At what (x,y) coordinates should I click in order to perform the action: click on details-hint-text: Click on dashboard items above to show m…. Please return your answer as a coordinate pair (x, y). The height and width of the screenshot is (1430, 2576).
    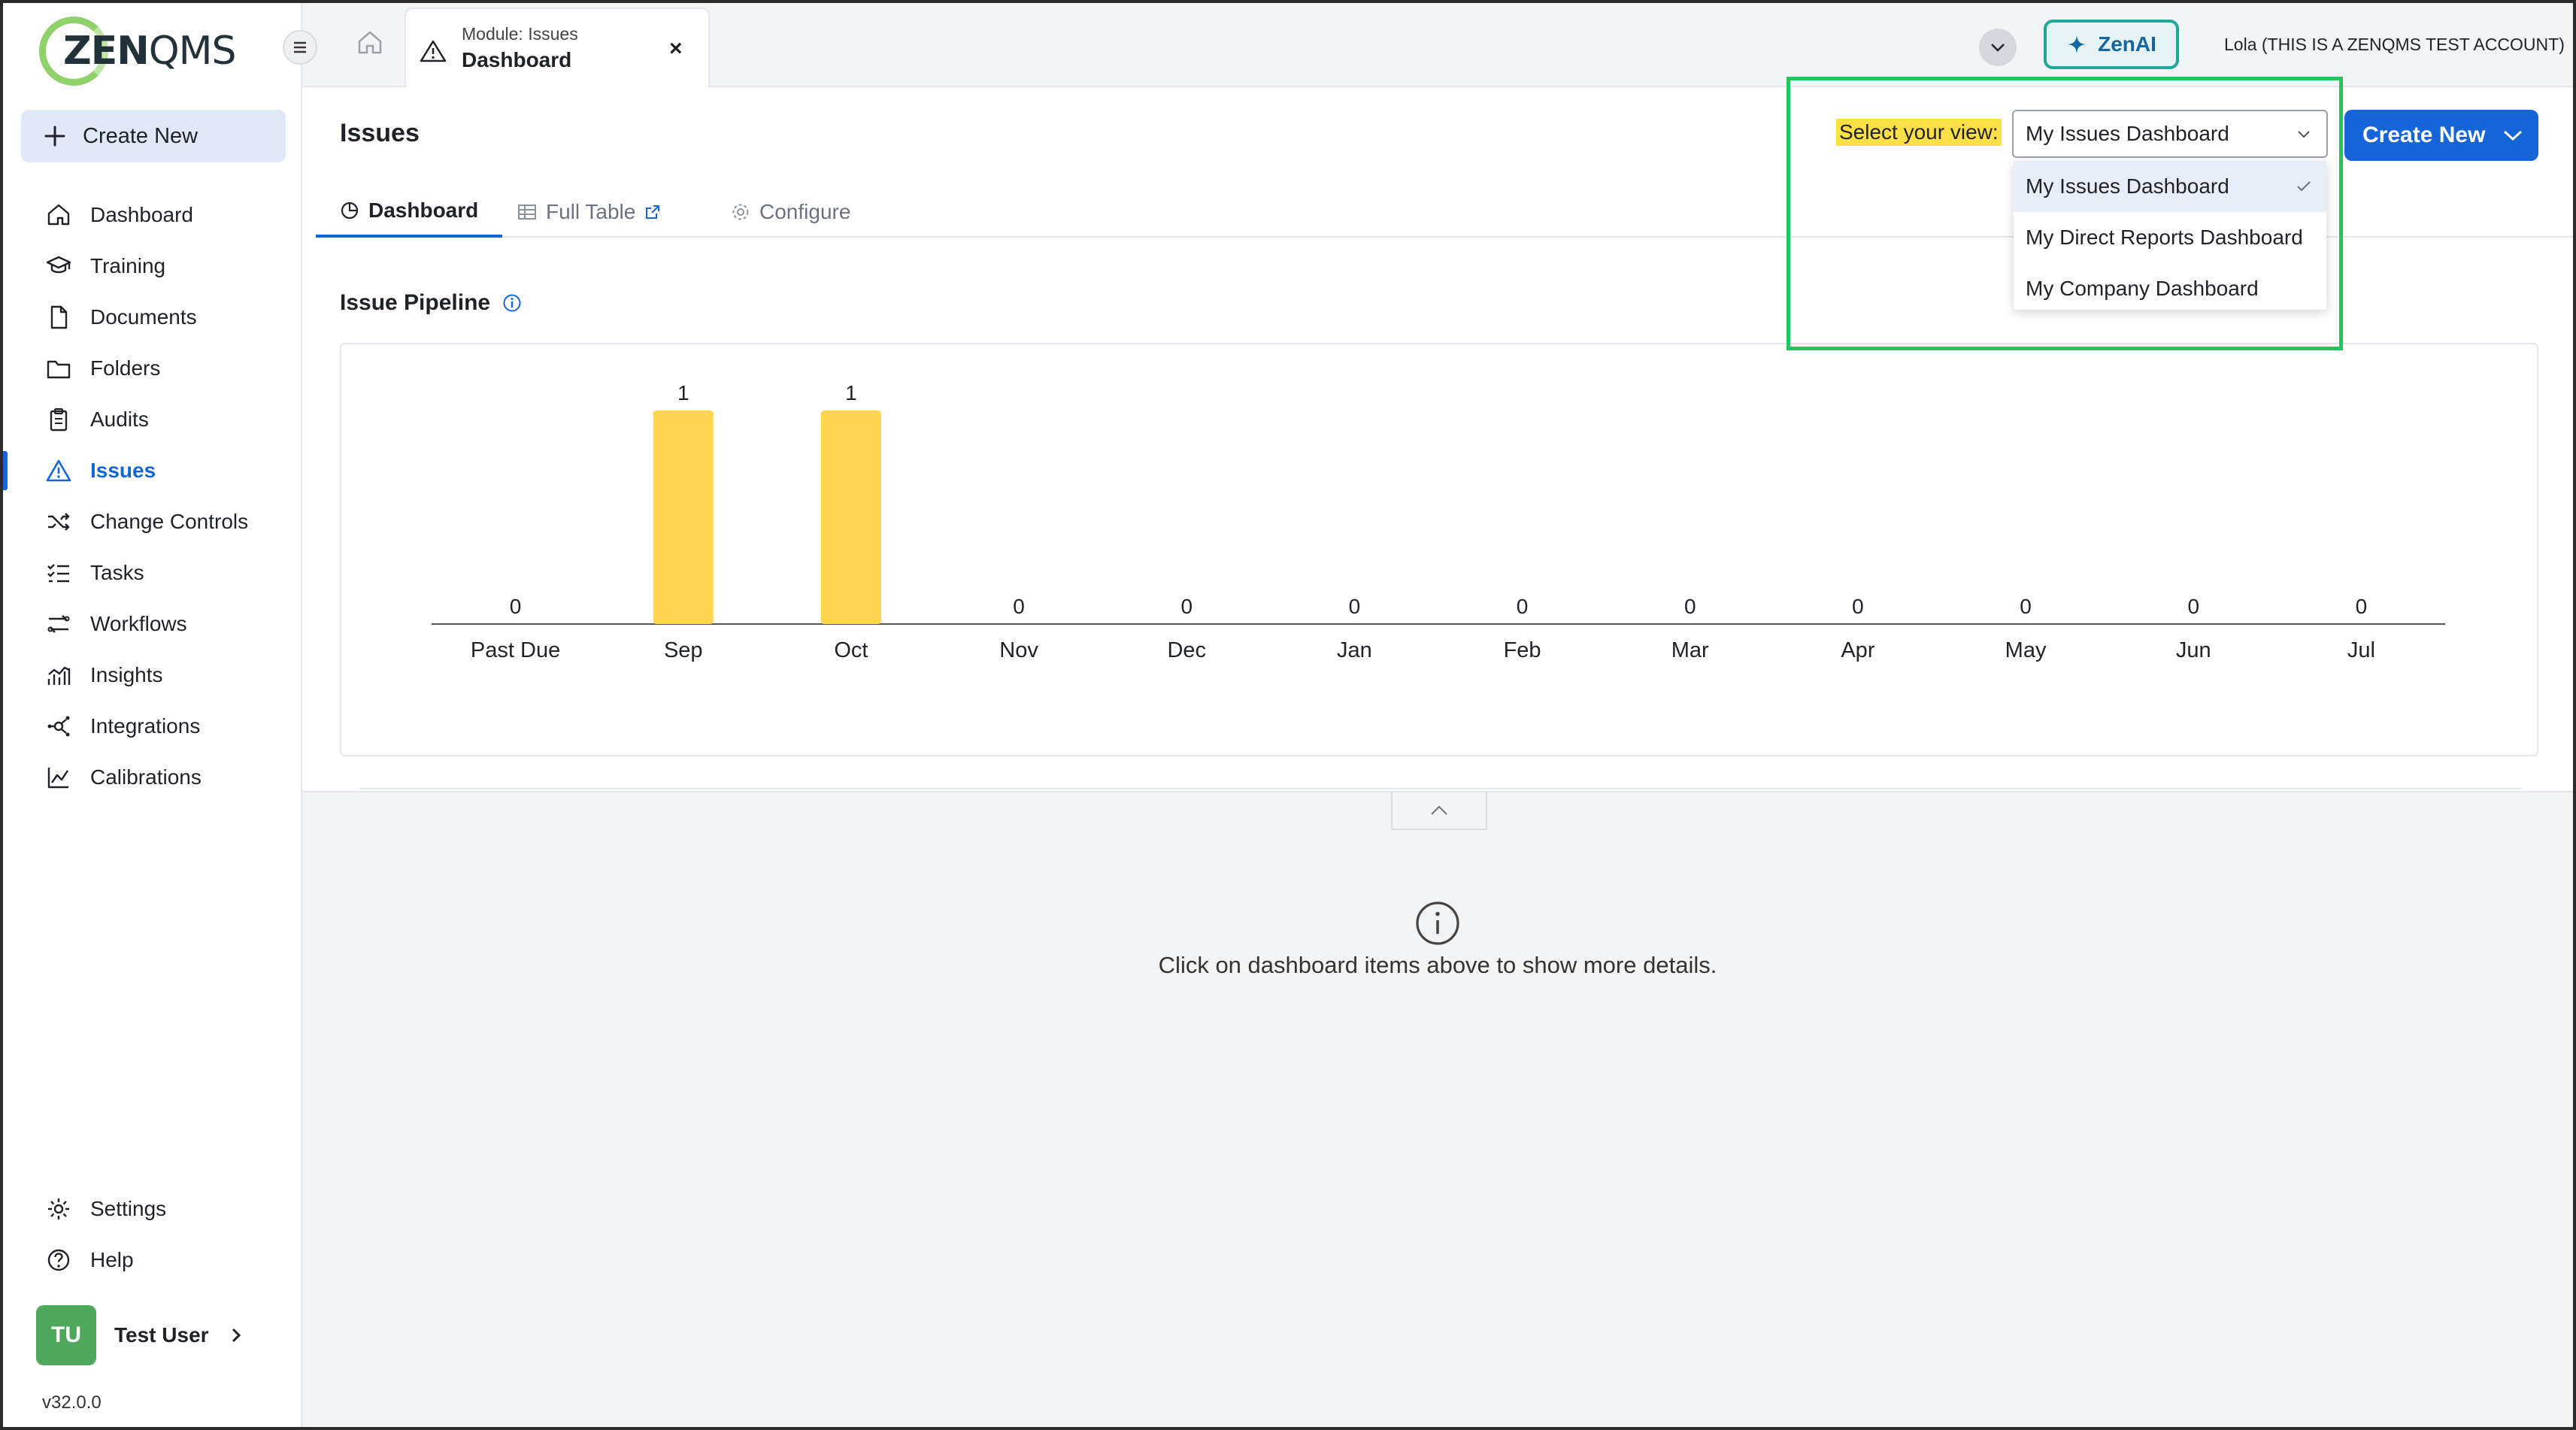
    Looking at the image, I should click on (1437, 965).